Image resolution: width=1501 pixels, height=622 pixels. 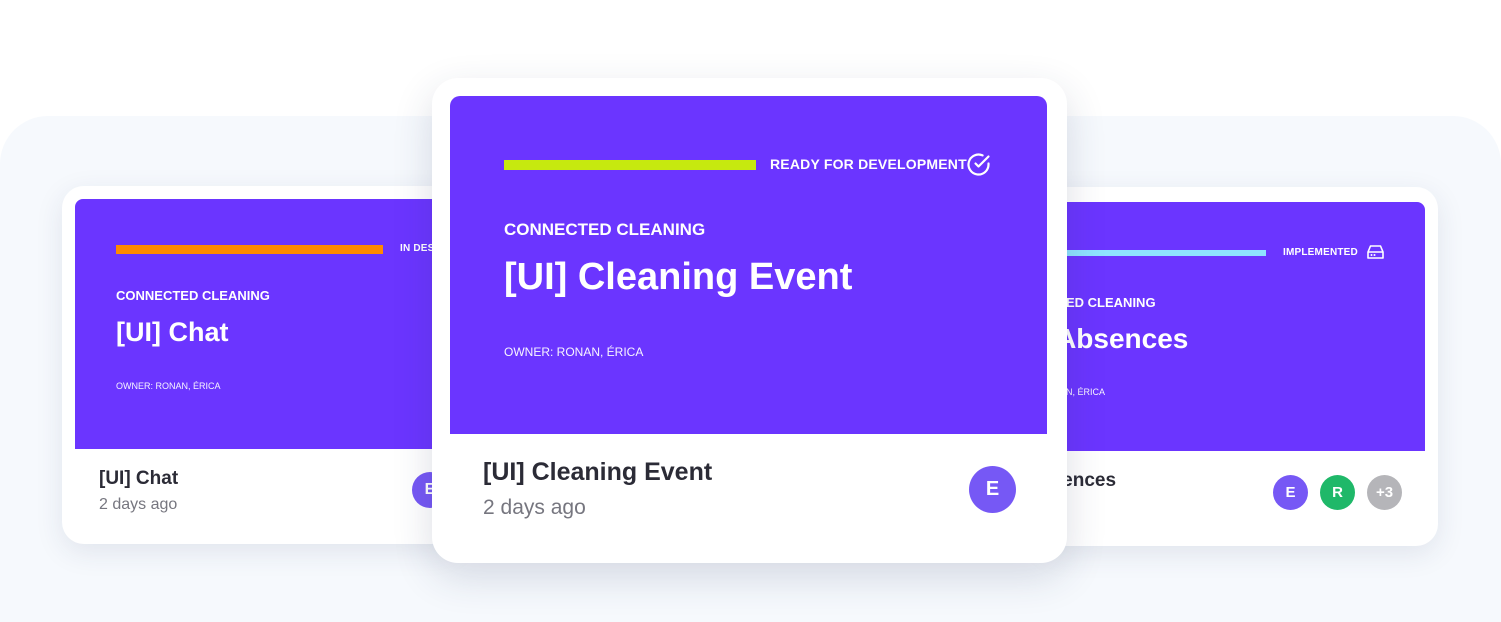 What do you see at coordinates (597, 472) in the screenshot?
I see `card-title: [UI] Cleaning Event` at bounding box center [597, 472].